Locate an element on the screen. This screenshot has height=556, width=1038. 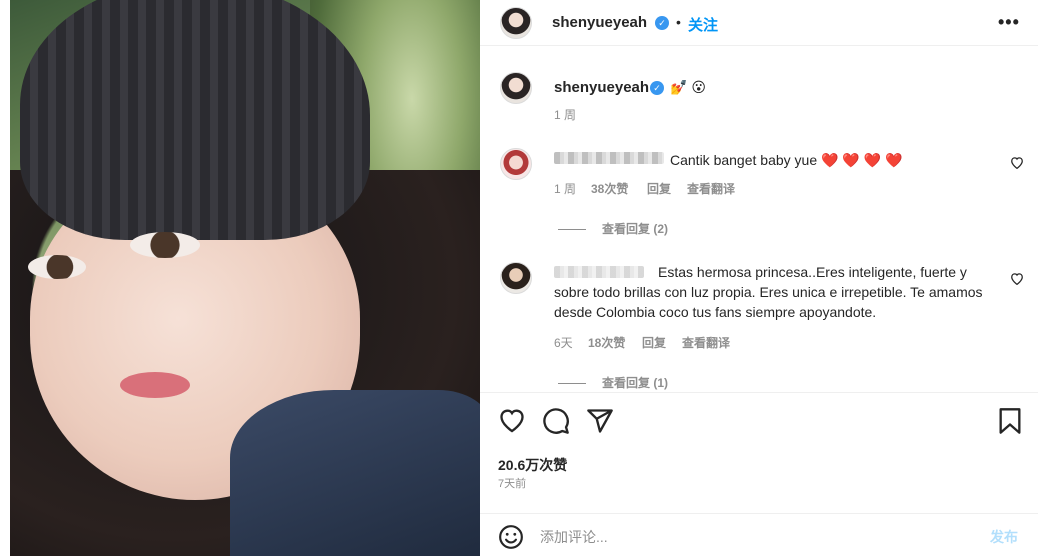
post-time: 7天前 is located at coordinates (512, 484).